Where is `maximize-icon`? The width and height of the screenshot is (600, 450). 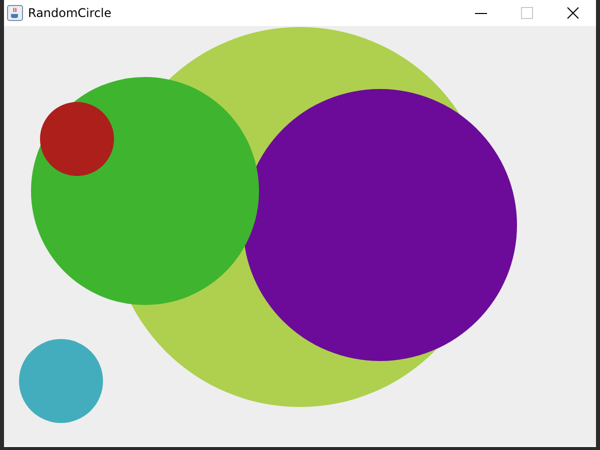
maximize-icon is located at coordinates (527, 13).